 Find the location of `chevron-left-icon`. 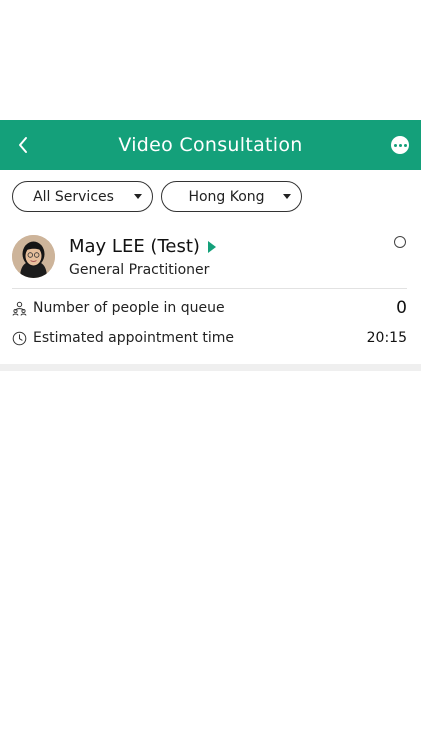

chevron-left-icon is located at coordinates (23, 145).